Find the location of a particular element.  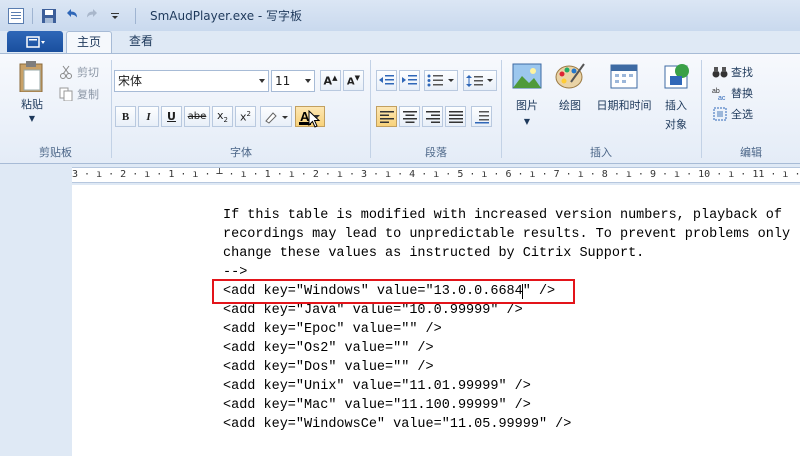

justify-icon is located at coordinates (455, 116).